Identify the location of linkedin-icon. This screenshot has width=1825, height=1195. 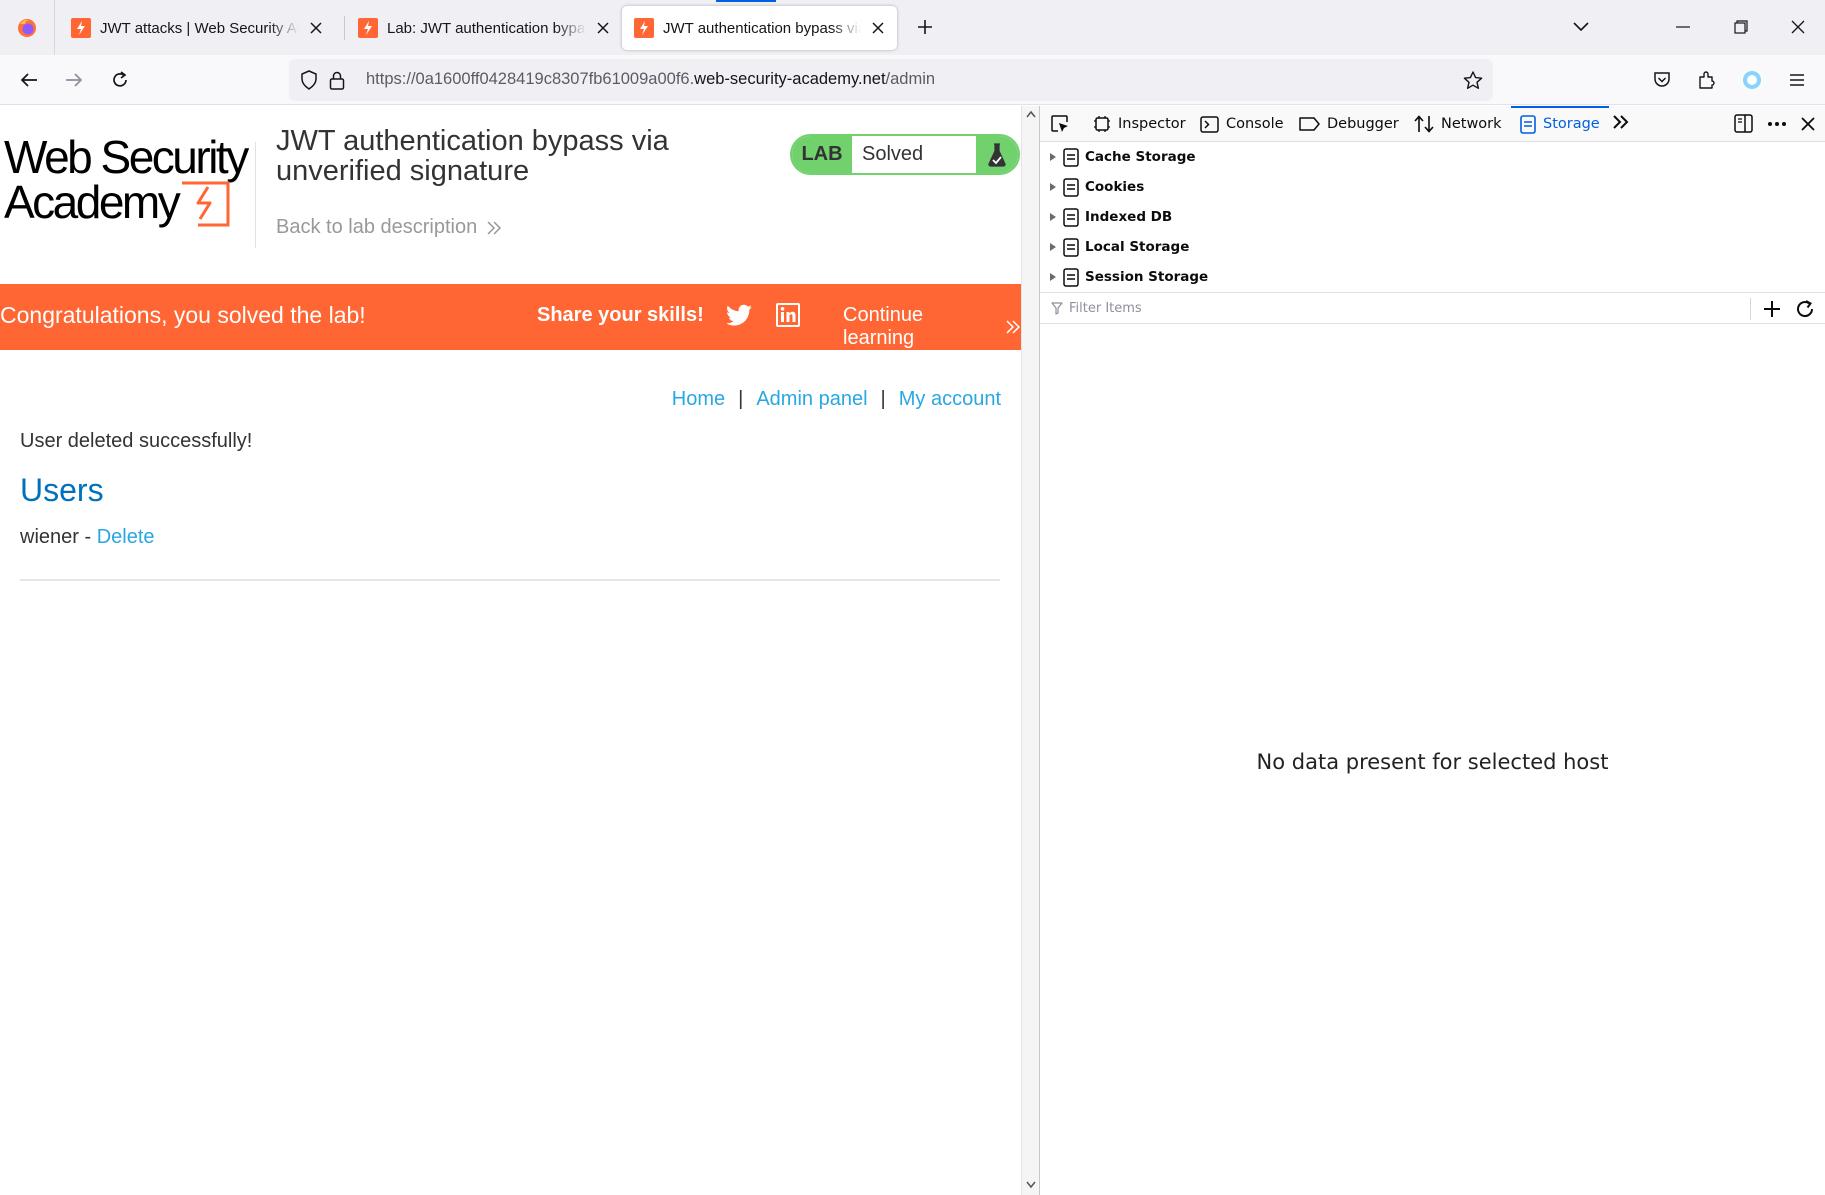
(788, 315).